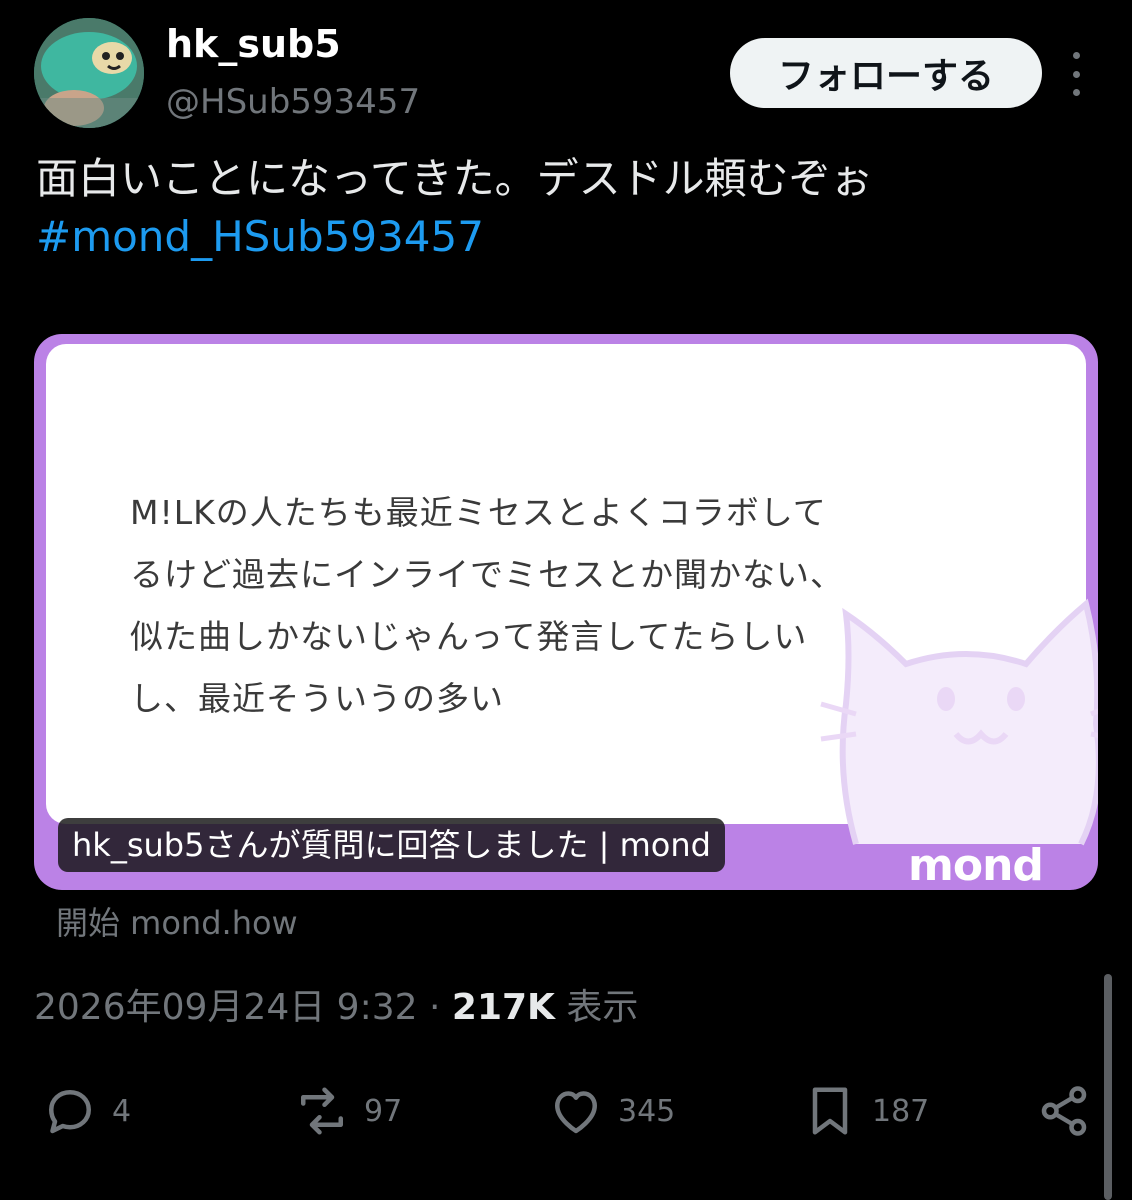  Describe the element at coordinates (253, 44) in the screenshot. I see `display-name: hk_sub5` at that location.